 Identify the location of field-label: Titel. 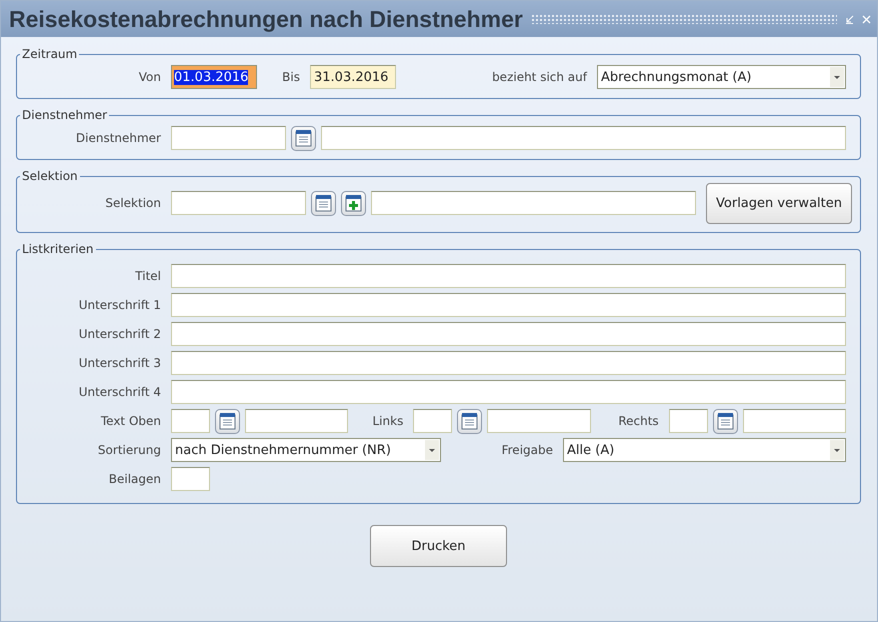
(148, 276).